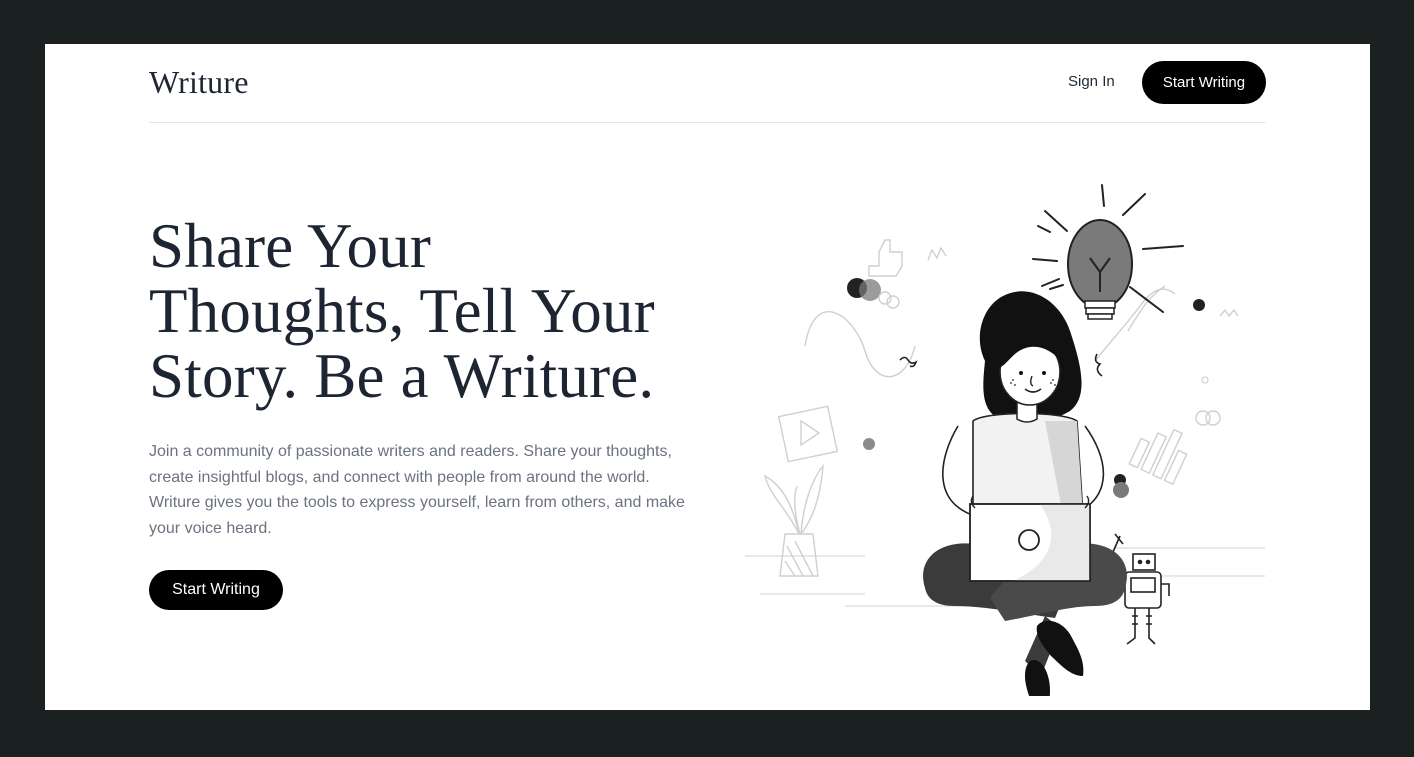 This screenshot has height=757, width=1414. What do you see at coordinates (1025, 493) in the screenshot?
I see `woman-figure` at bounding box center [1025, 493].